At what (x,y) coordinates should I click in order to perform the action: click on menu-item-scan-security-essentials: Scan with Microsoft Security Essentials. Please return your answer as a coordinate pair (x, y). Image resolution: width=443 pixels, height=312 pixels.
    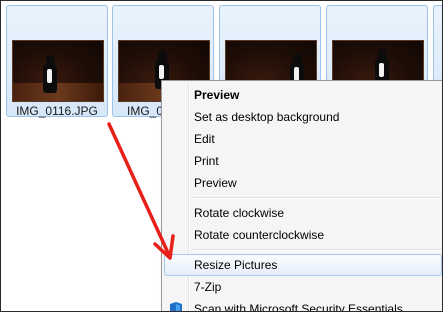
    Looking at the image, I should click on (303, 305).